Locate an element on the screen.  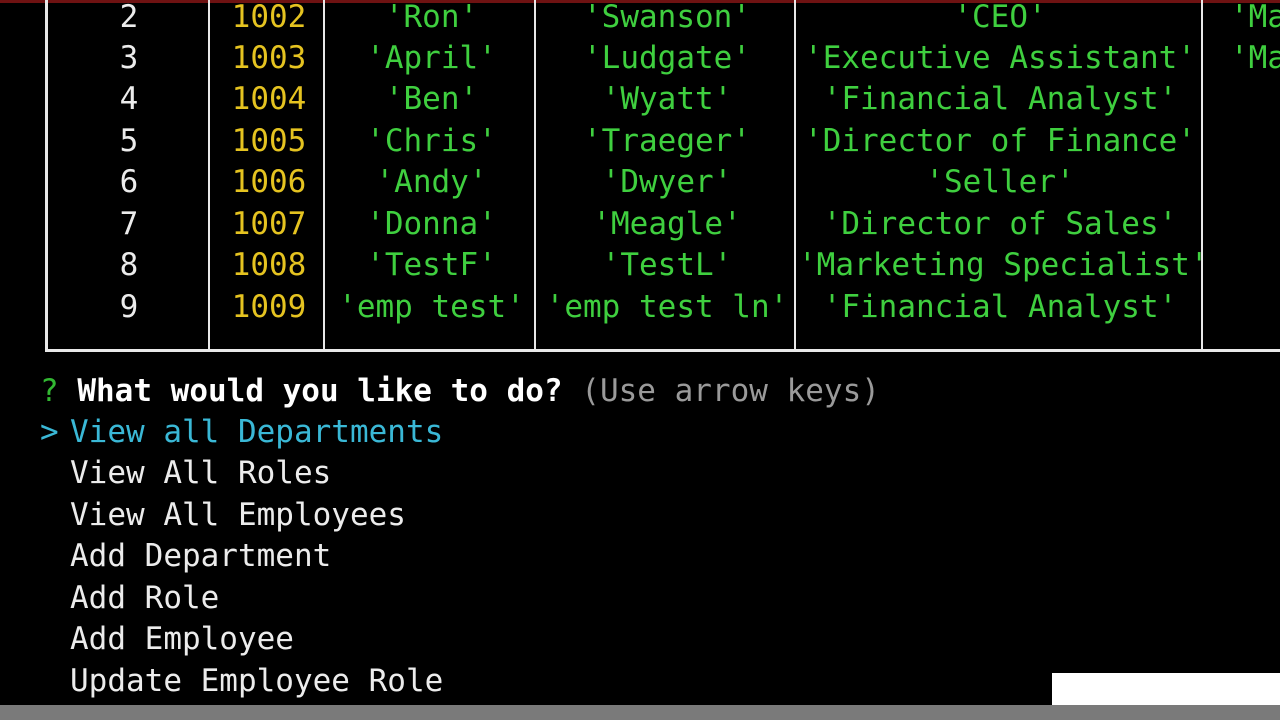
table-row: 6 1006 'Andy' 'Dwyer' 'Seller' is located at coordinates (664, 182).